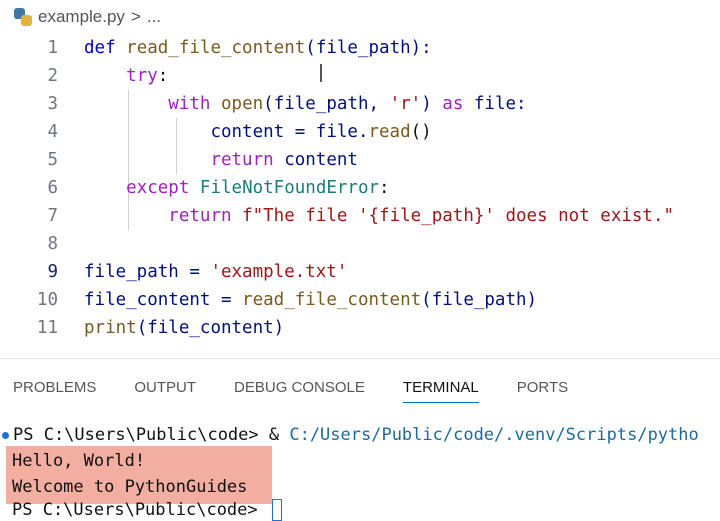 The image size is (720, 521). What do you see at coordinates (284, 160) in the screenshot?
I see `code-text: return content` at bounding box center [284, 160].